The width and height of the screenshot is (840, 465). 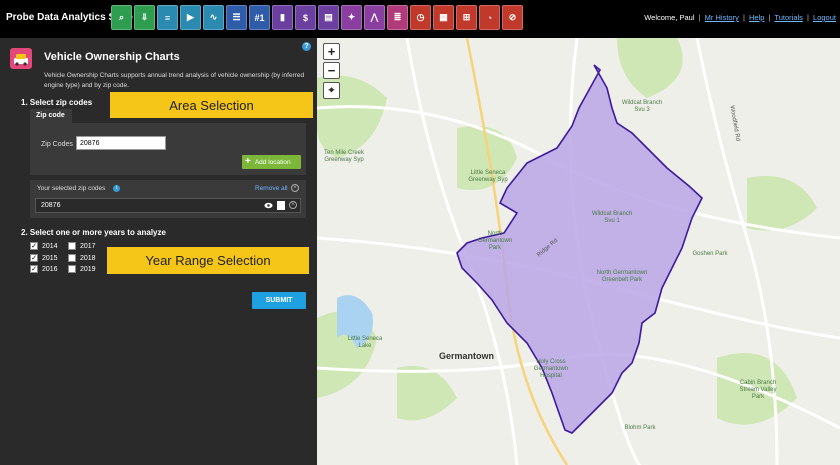 I want to click on year-label: 2016, so click(x=50, y=269).